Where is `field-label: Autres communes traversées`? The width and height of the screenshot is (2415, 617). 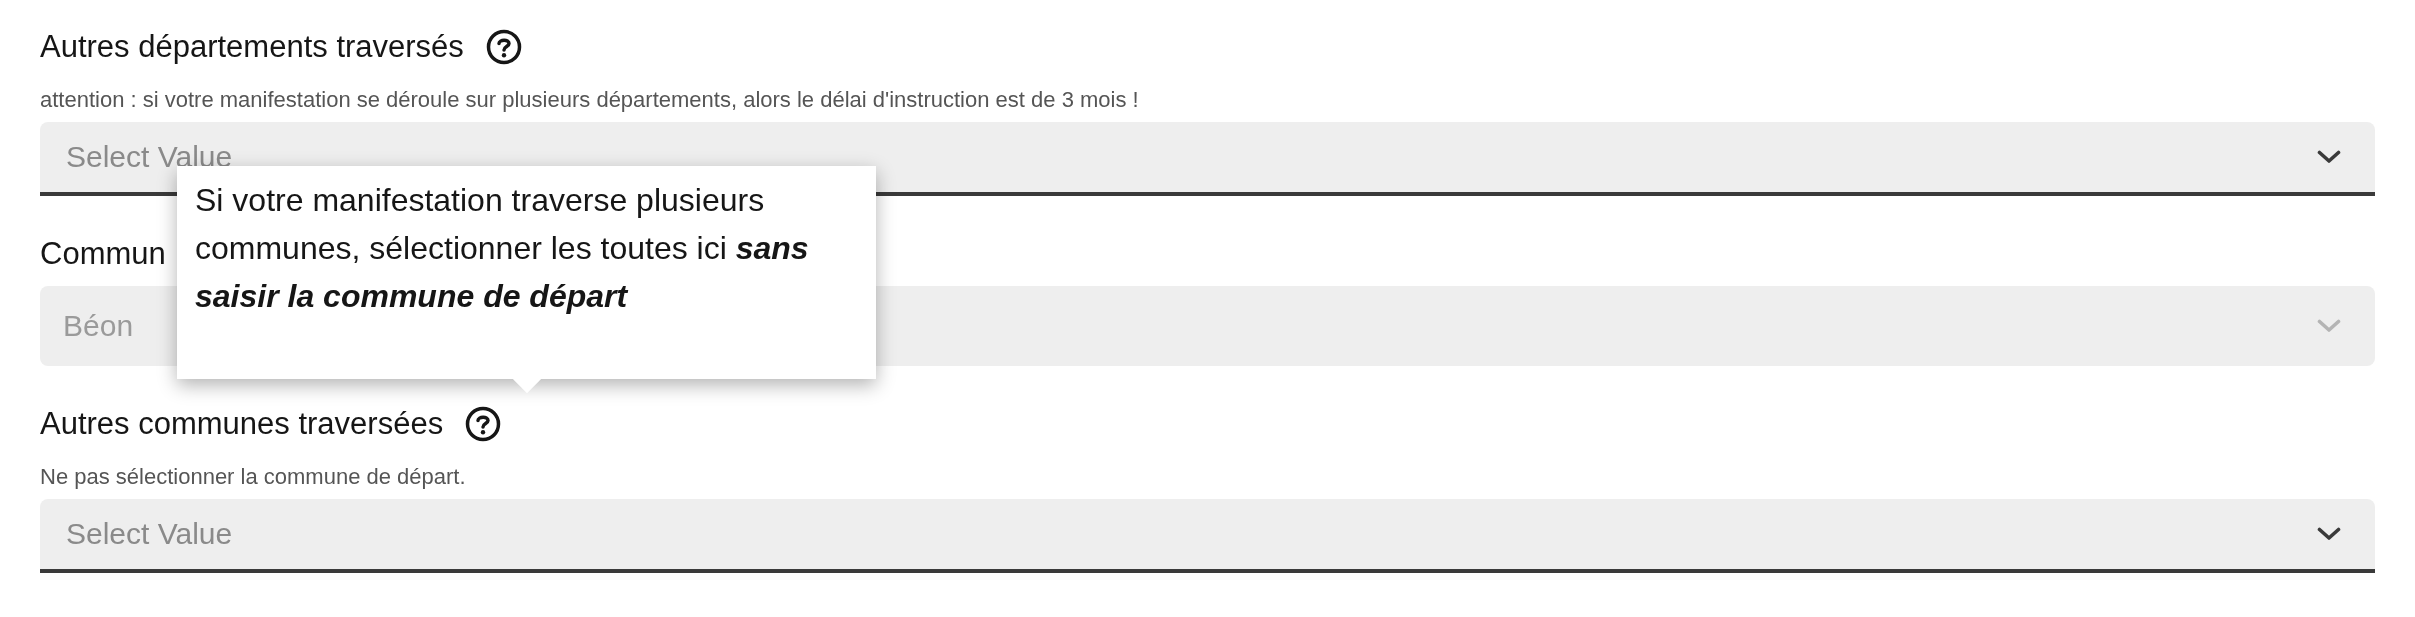
field-label: Autres communes traversées is located at coordinates (242, 424).